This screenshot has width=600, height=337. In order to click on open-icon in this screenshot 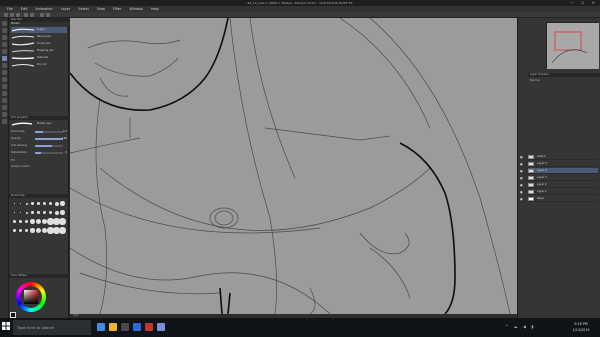, I will do `click(12, 15)`.